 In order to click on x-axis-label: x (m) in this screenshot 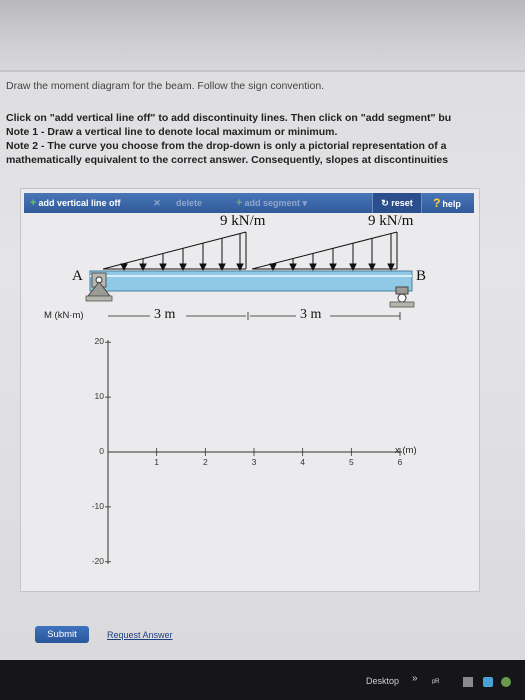, I will do `click(406, 450)`.